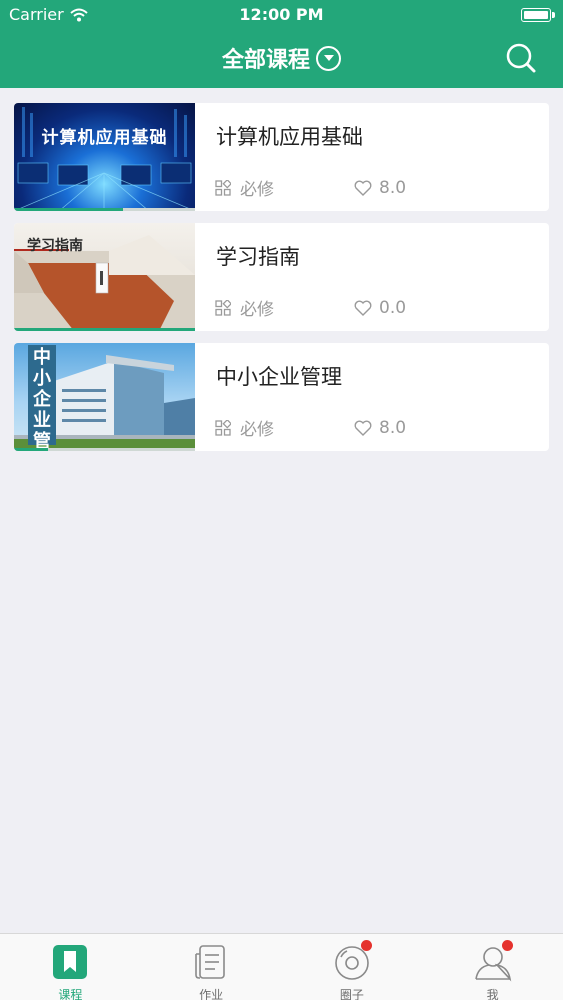  I want to click on search-icon, so click(521, 58).